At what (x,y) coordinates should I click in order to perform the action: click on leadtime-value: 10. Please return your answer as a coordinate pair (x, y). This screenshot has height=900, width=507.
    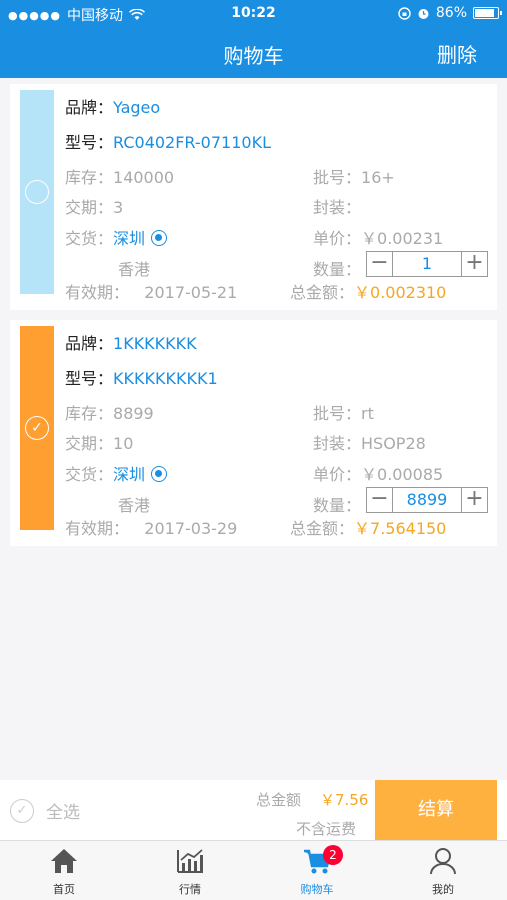
    Looking at the image, I should click on (123, 443).